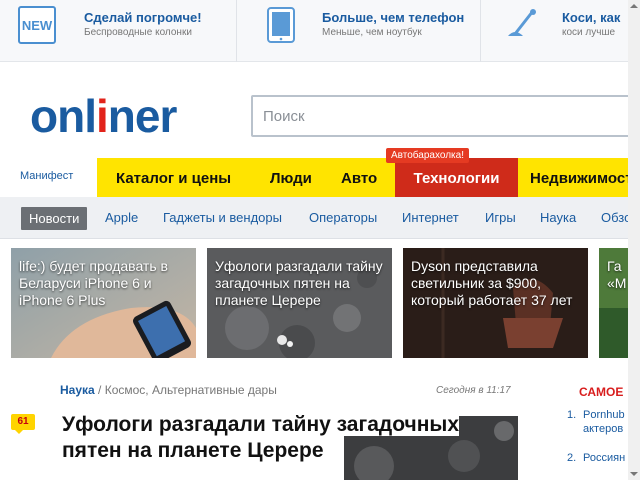 This screenshot has width=640, height=480. I want to click on search-box, so click(445, 116).